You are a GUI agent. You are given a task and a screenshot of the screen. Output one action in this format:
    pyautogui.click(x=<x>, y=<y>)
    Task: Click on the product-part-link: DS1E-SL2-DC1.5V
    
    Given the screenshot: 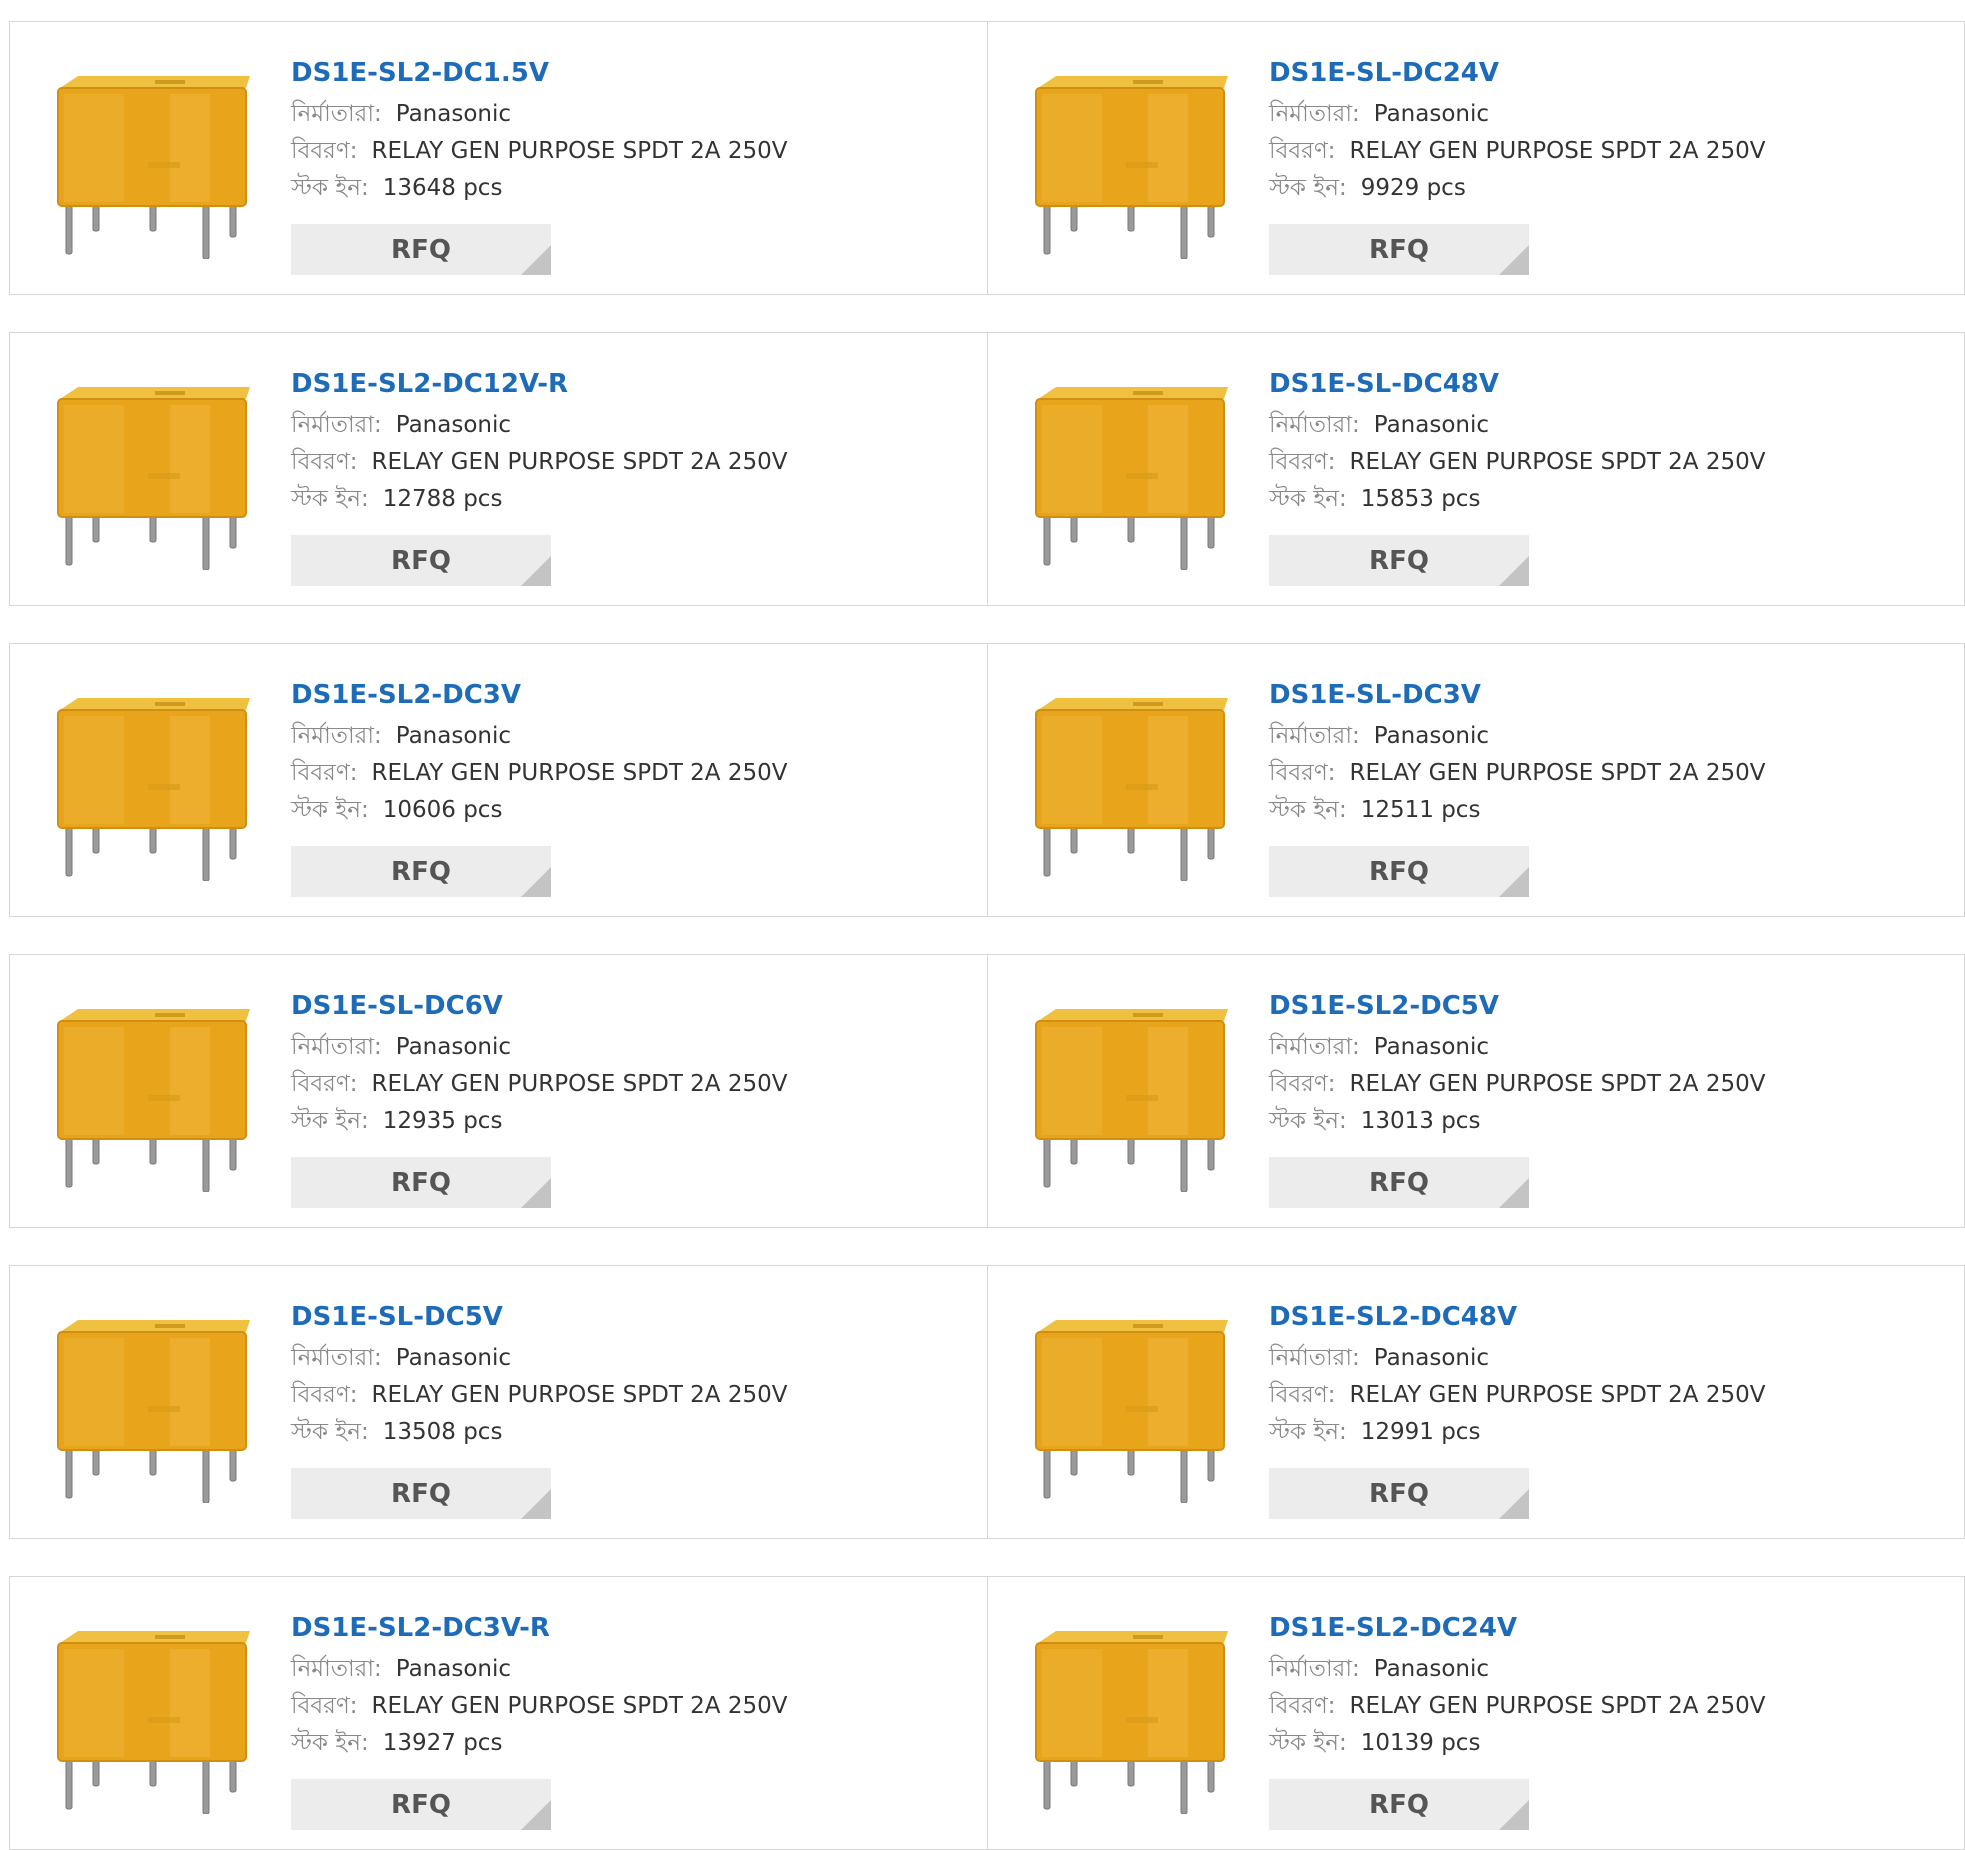 What is the action you would take?
    pyautogui.click(x=539, y=73)
    